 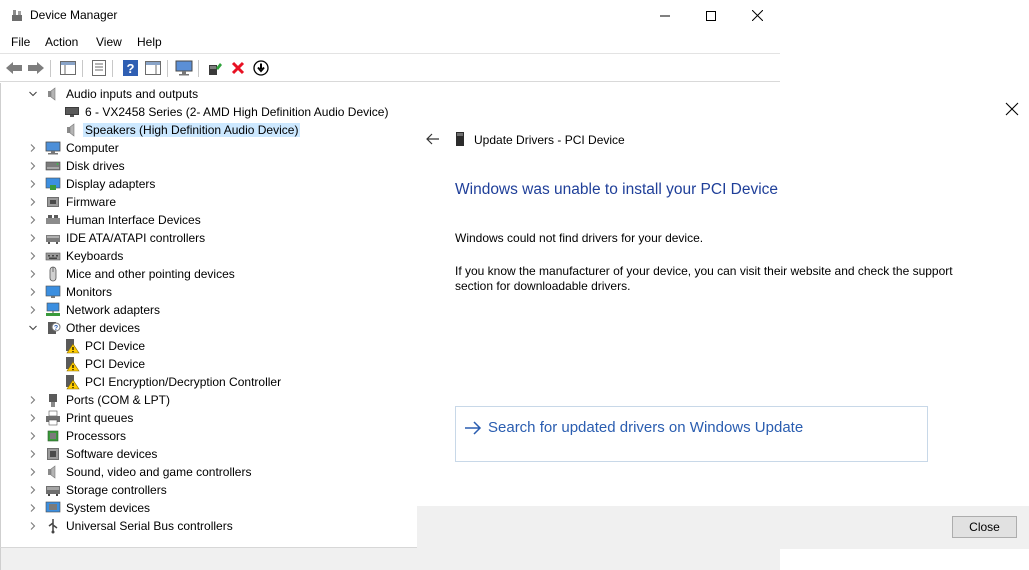 I want to click on tree-item-label: Software devices, so click(x=112, y=454).